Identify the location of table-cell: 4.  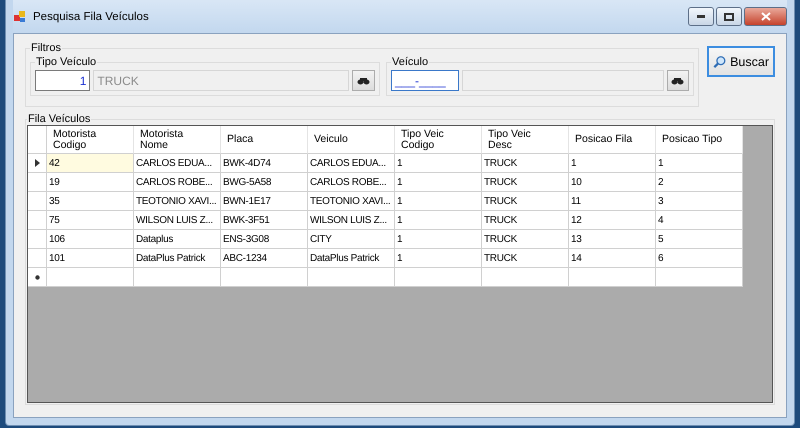
(699, 220).